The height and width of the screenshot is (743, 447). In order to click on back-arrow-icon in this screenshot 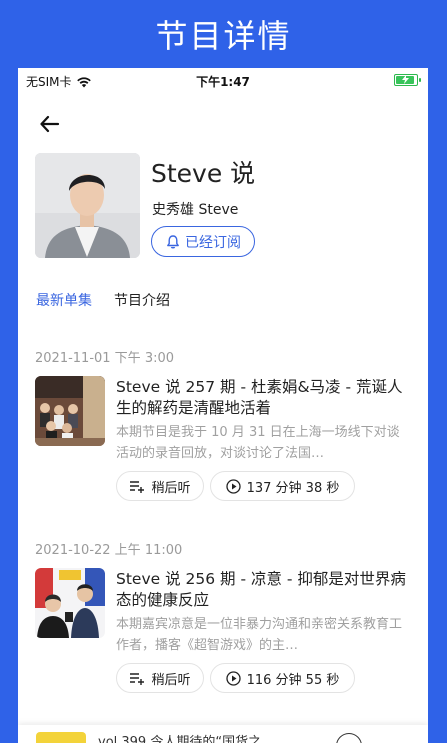, I will do `click(50, 124)`.